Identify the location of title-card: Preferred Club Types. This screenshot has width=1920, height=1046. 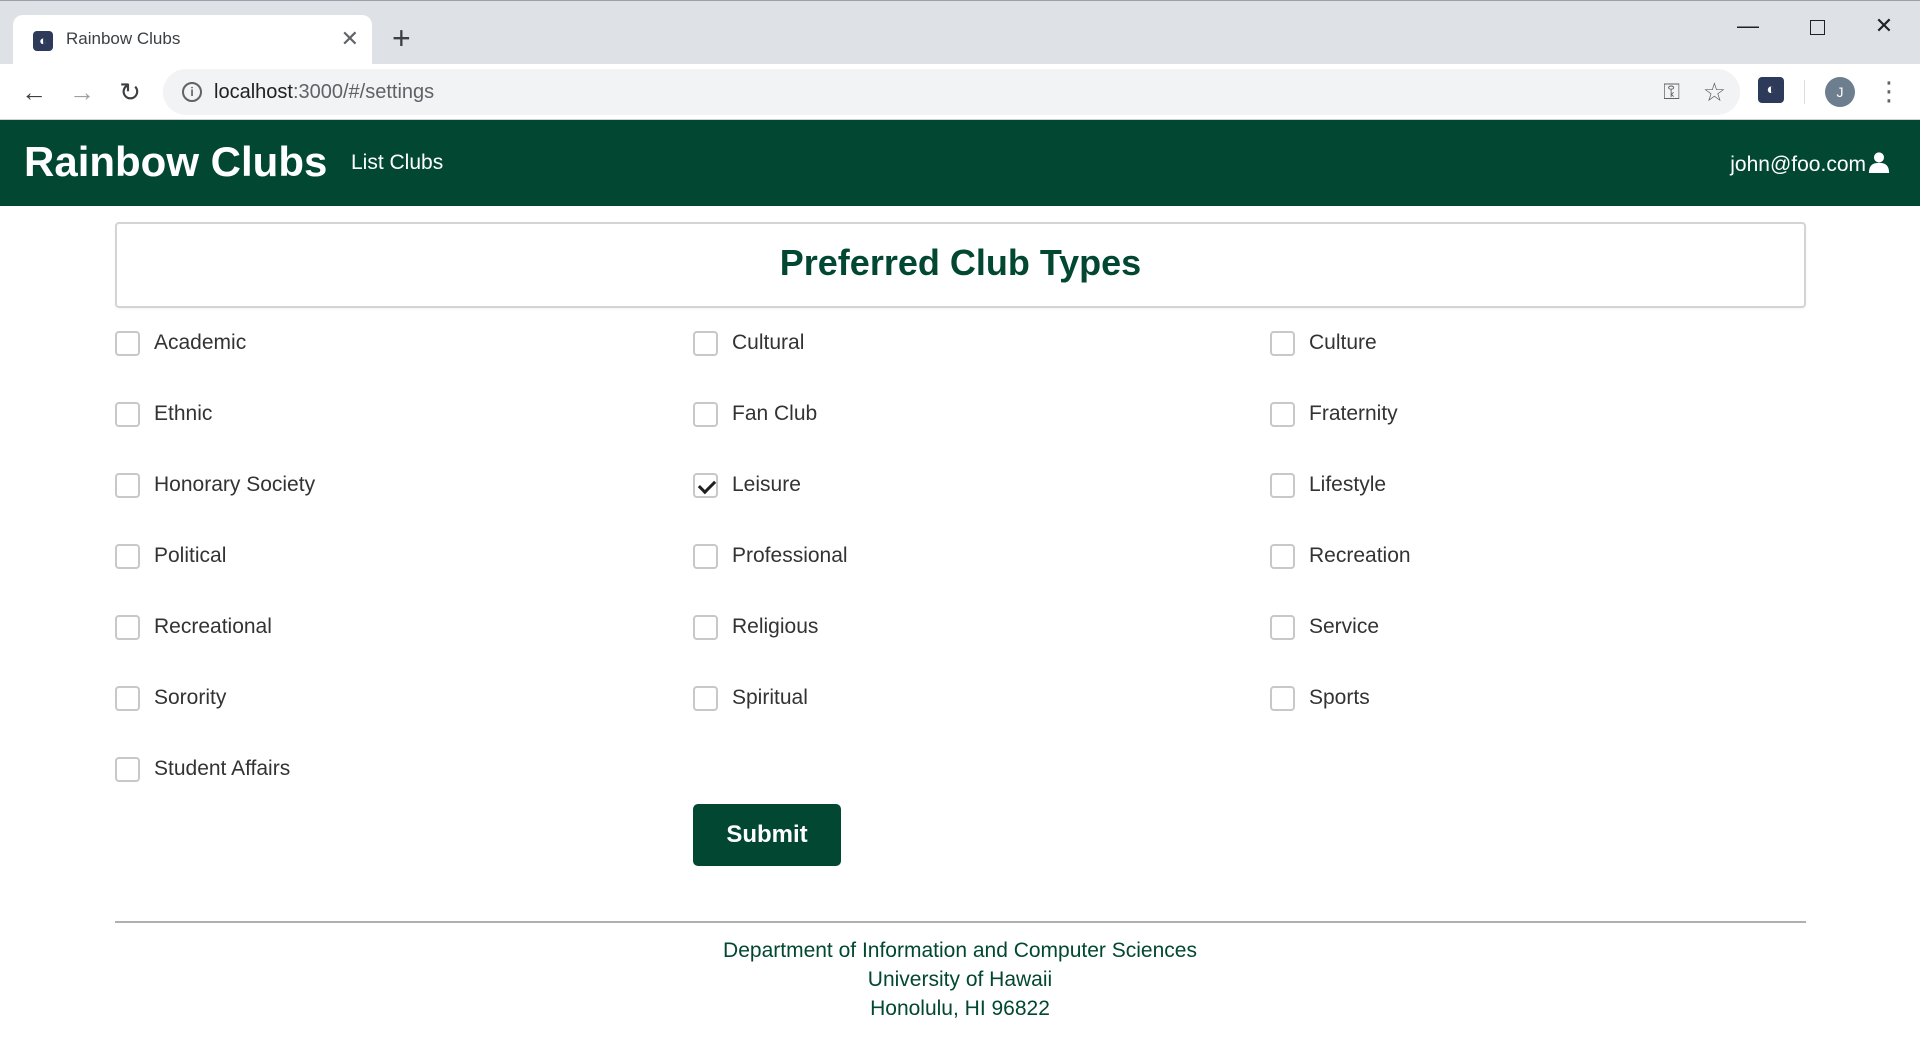
(960, 265).